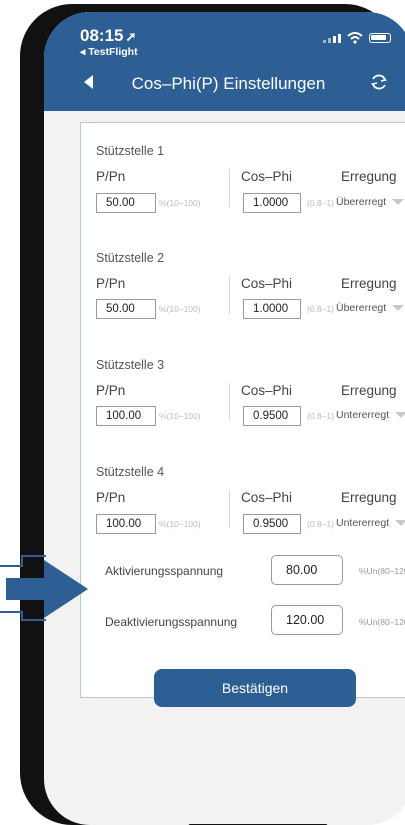  What do you see at coordinates (307, 570) in the screenshot?
I see `activation-voltage-input: 80.00` at bounding box center [307, 570].